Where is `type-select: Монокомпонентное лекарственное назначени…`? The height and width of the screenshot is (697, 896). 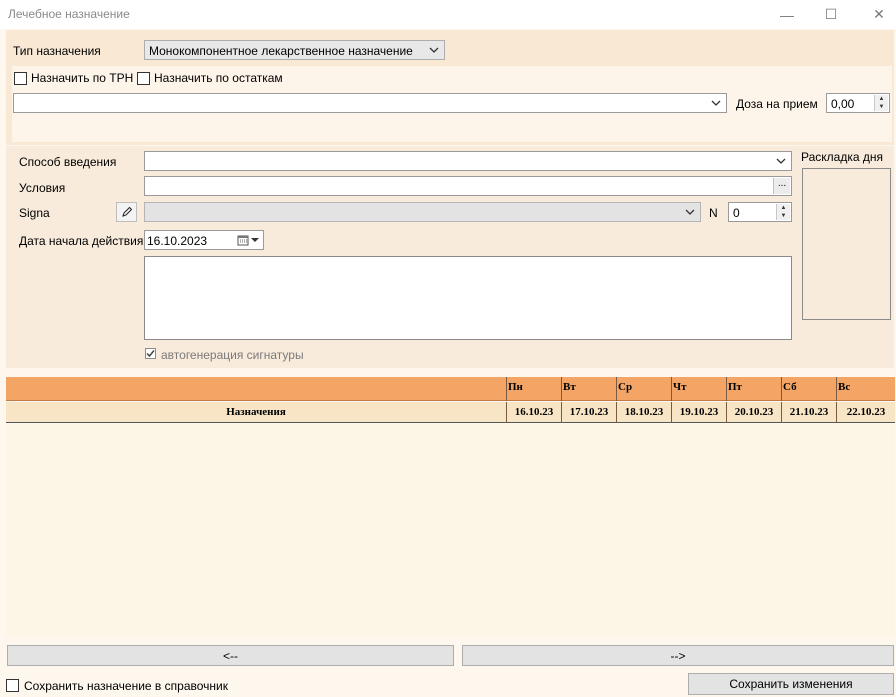
type-select: Монокомпонентное лекарственное назначени… is located at coordinates (294, 50).